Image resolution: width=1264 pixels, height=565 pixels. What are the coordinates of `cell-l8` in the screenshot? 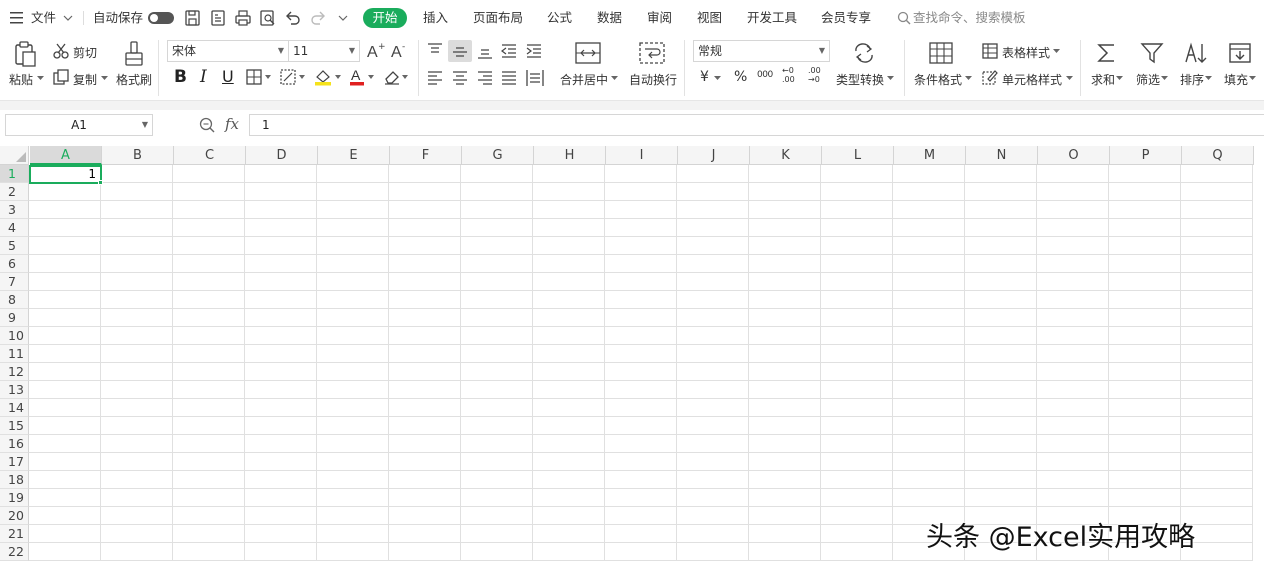 It's located at (857, 300).